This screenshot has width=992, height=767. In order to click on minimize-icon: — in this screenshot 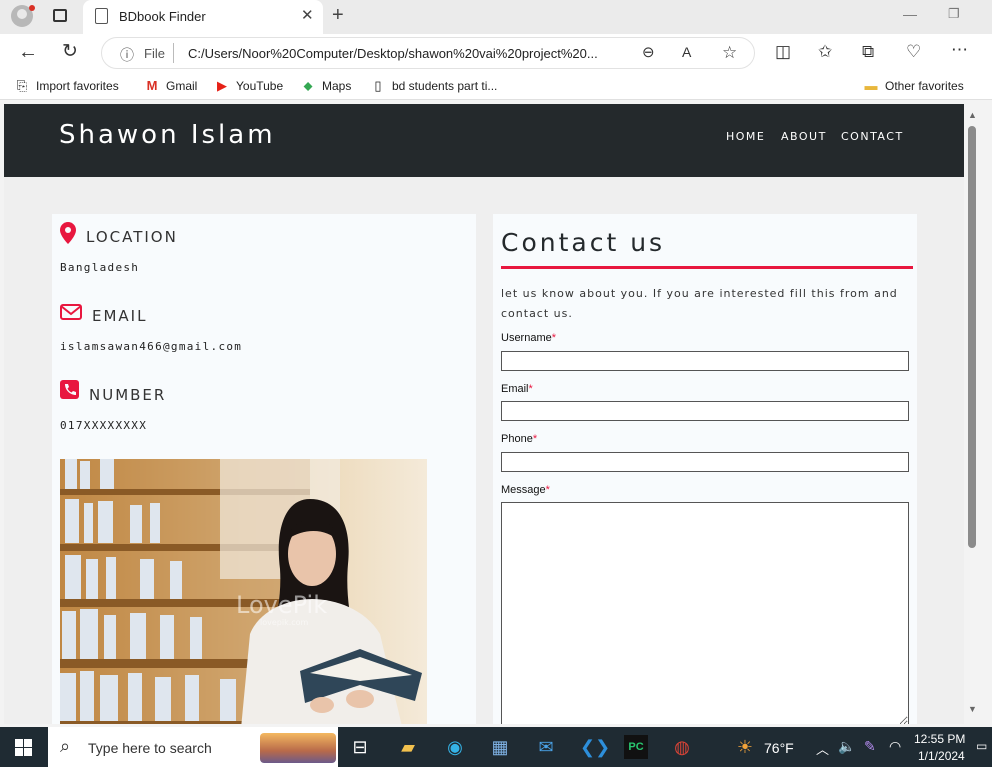, I will do `click(910, 14)`.